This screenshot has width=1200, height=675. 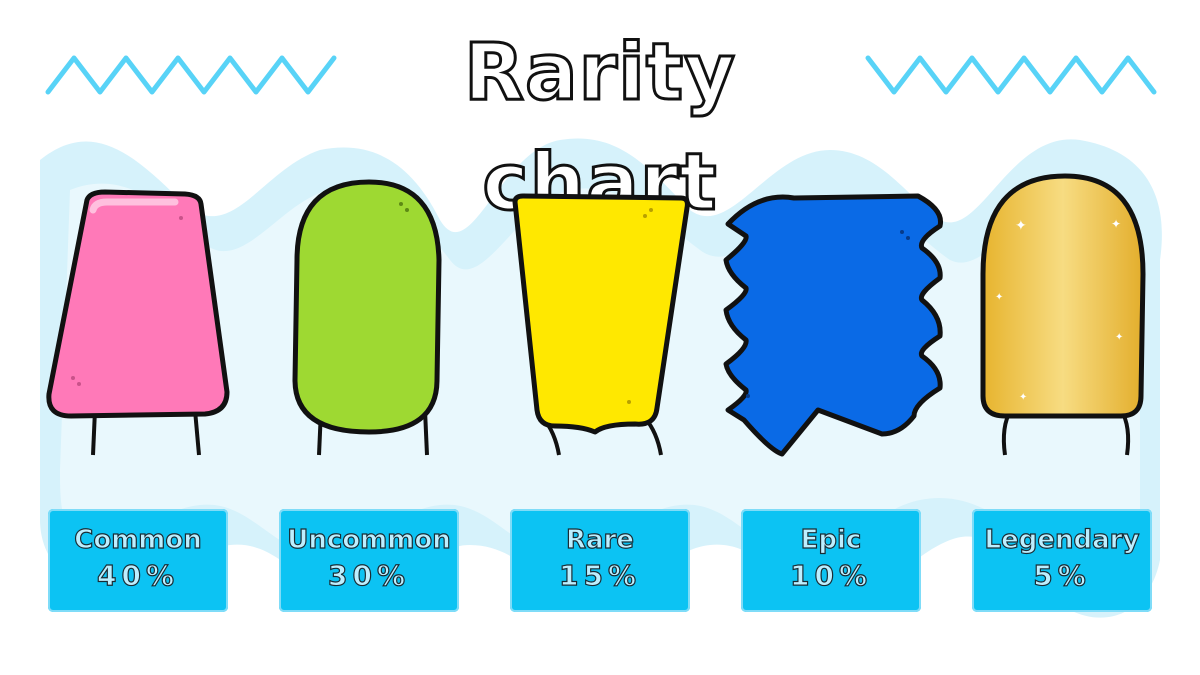 What do you see at coordinates (1070, 320) in the screenshot?
I see `legendary-popsicle-icon: ✦ ✦ ✦ ✦ ✦` at bounding box center [1070, 320].